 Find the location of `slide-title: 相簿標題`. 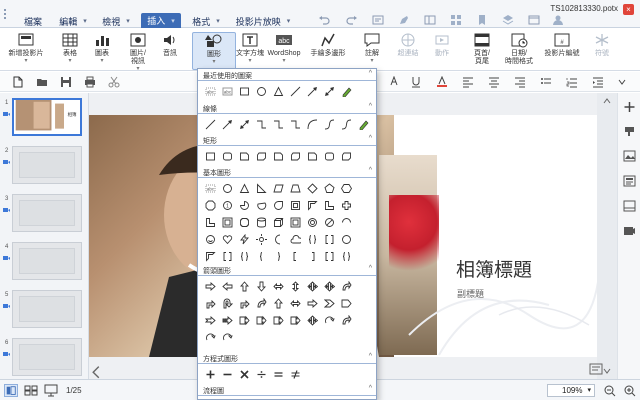

slide-title: 相簿標題 is located at coordinates (494, 268).